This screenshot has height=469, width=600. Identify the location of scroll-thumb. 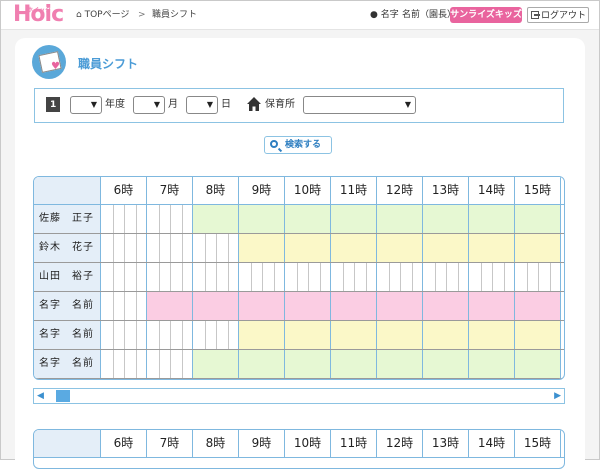
(63, 396).